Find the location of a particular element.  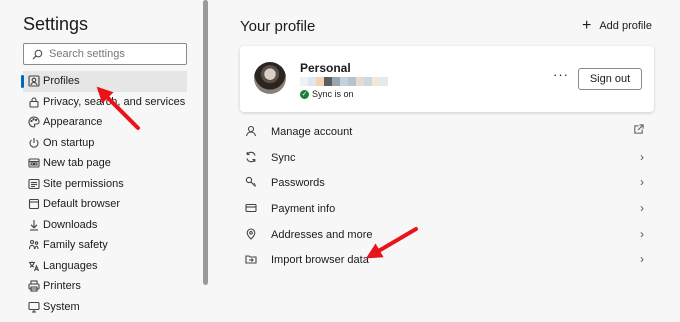

sidebar-item-languages: Languages is located at coordinates (105, 266).